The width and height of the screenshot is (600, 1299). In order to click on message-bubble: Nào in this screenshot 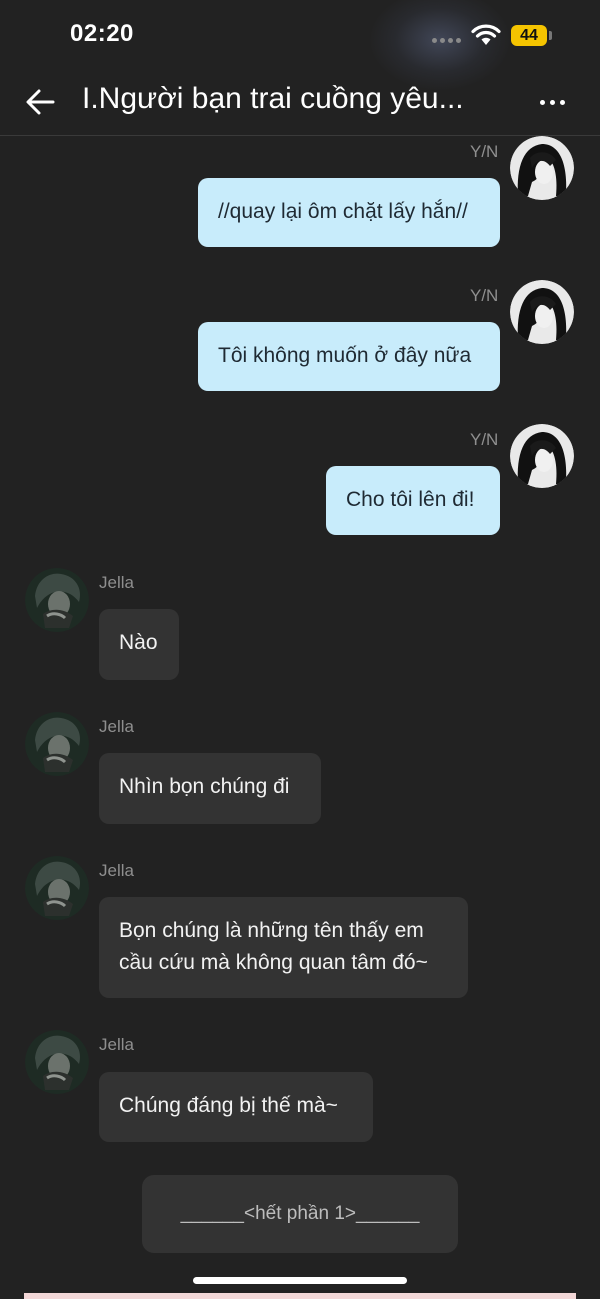, I will do `click(139, 644)`.